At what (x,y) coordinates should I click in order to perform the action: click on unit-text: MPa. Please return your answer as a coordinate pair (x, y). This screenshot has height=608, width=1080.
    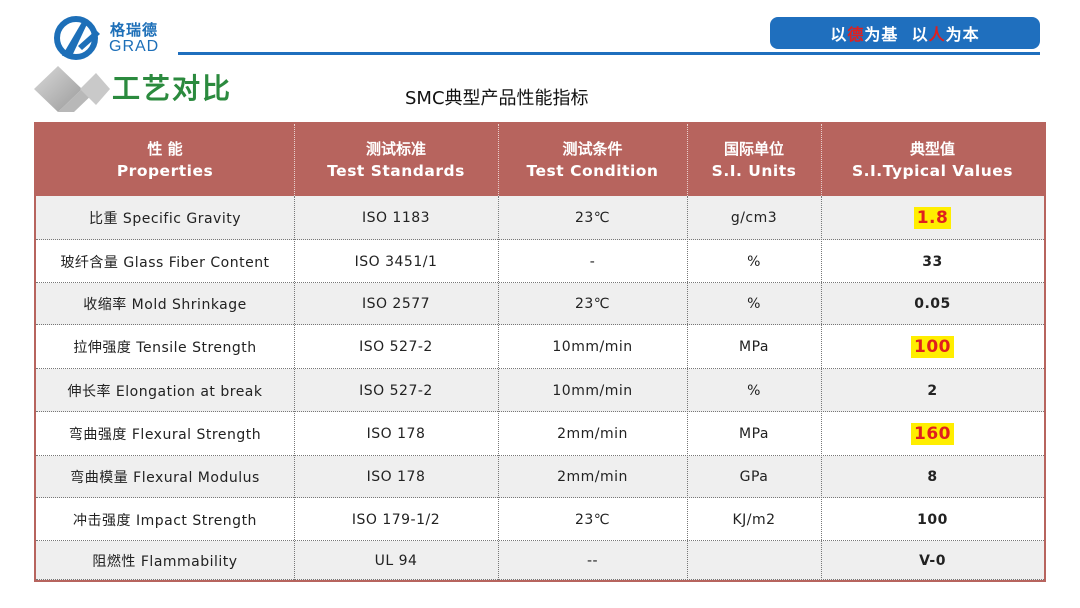
    Looking at the image, I should click on (754, 347).